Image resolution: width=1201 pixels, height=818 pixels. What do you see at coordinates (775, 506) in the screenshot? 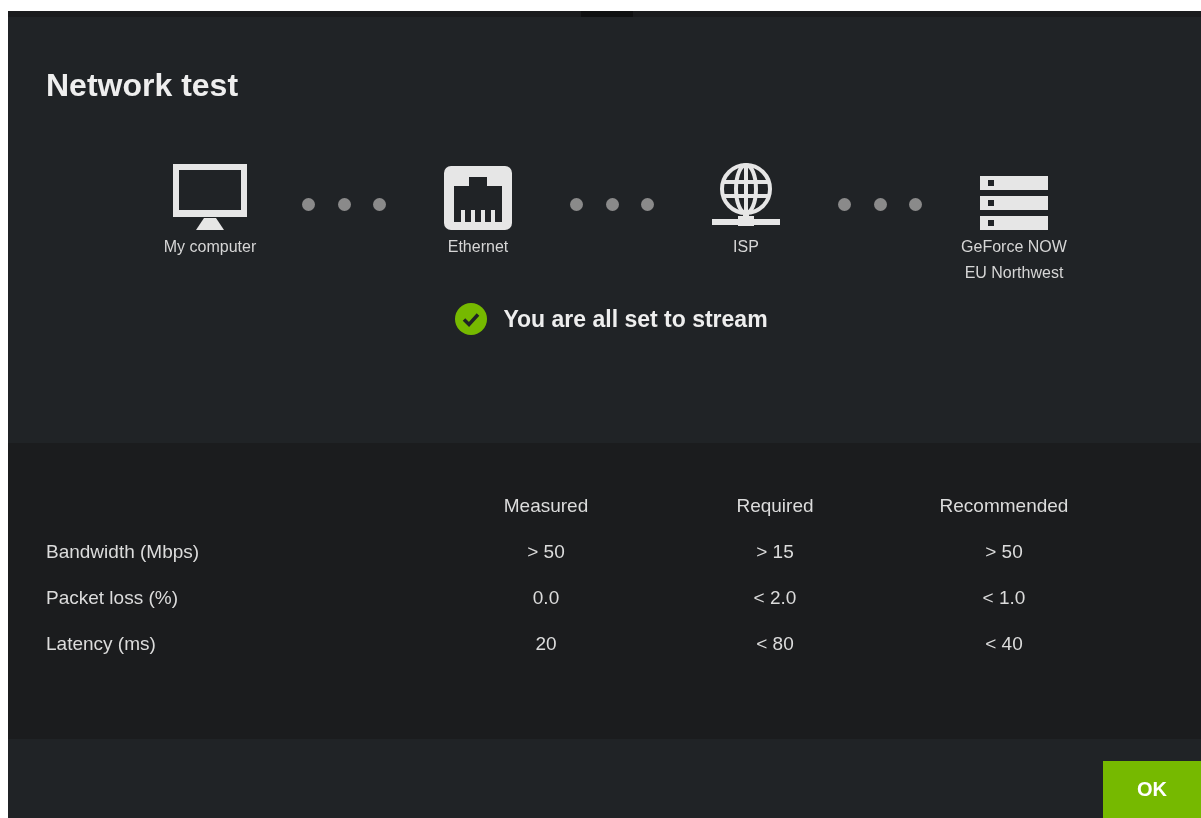
I see `column-header: Required` at bounding box center [775, 506].